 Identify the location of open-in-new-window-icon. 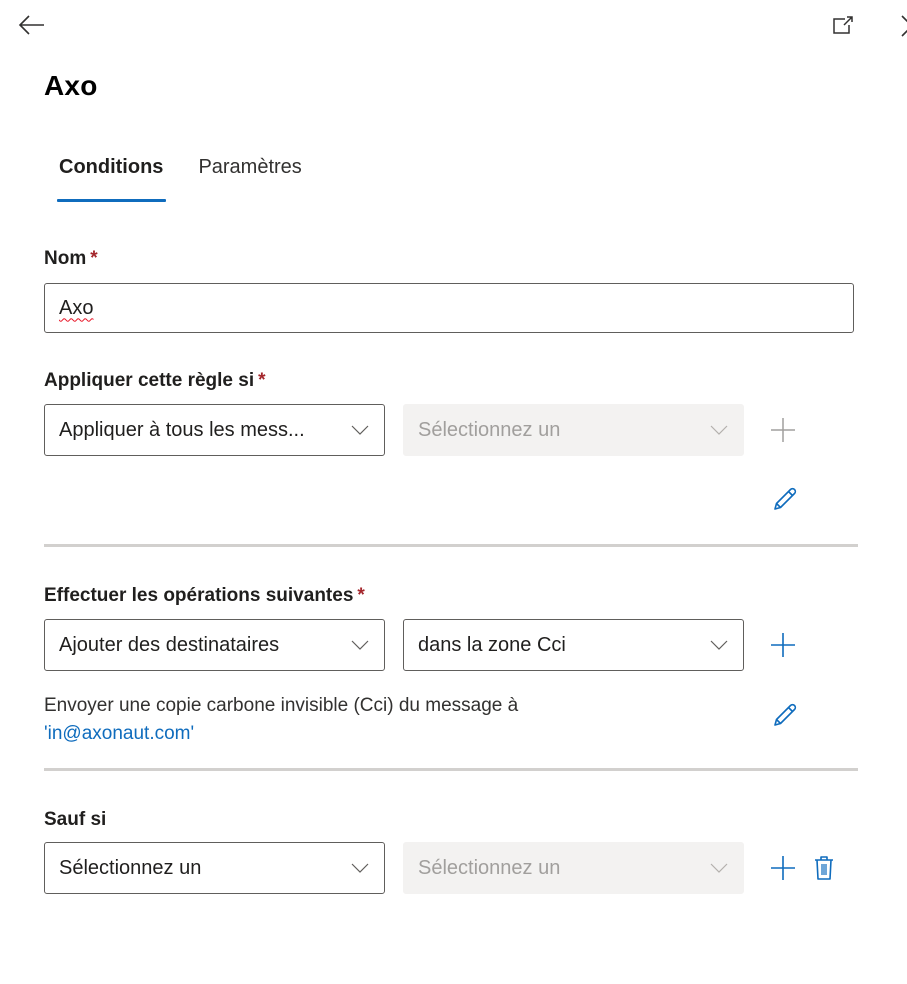
(843, 25).